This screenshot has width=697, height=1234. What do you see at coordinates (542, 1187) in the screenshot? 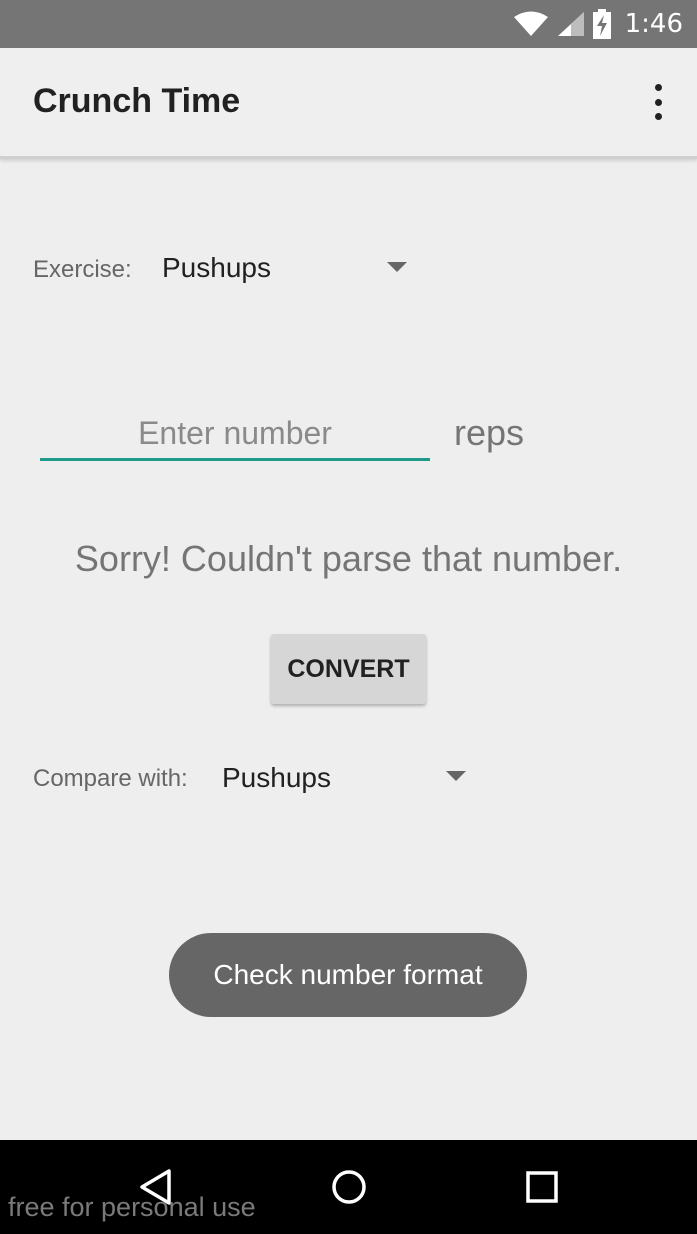
I see `recents-icon` at bounding box center [542, 1187].